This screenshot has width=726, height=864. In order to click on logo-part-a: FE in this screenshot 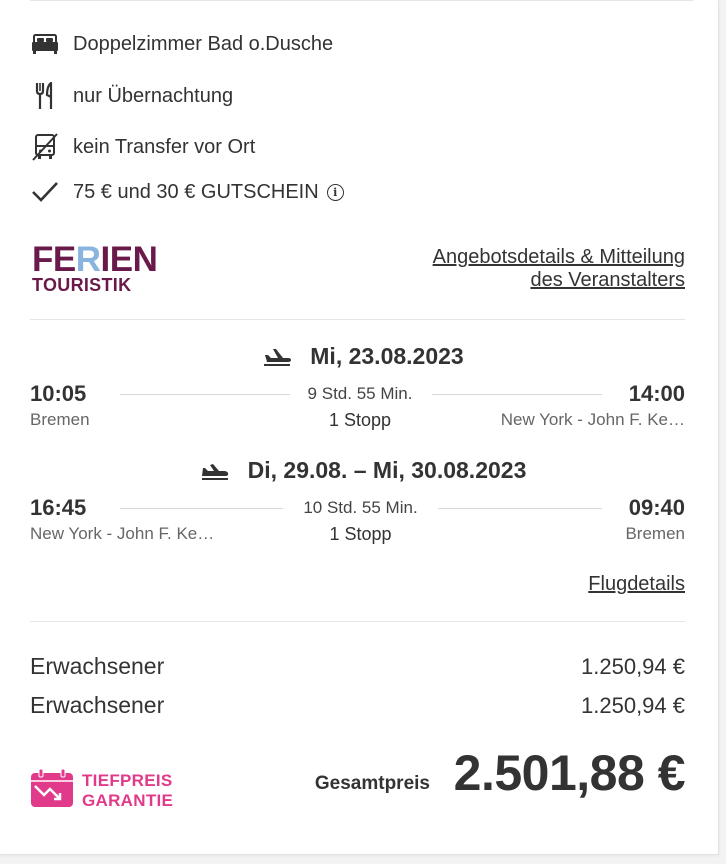, I will do `click(54, 259)`.